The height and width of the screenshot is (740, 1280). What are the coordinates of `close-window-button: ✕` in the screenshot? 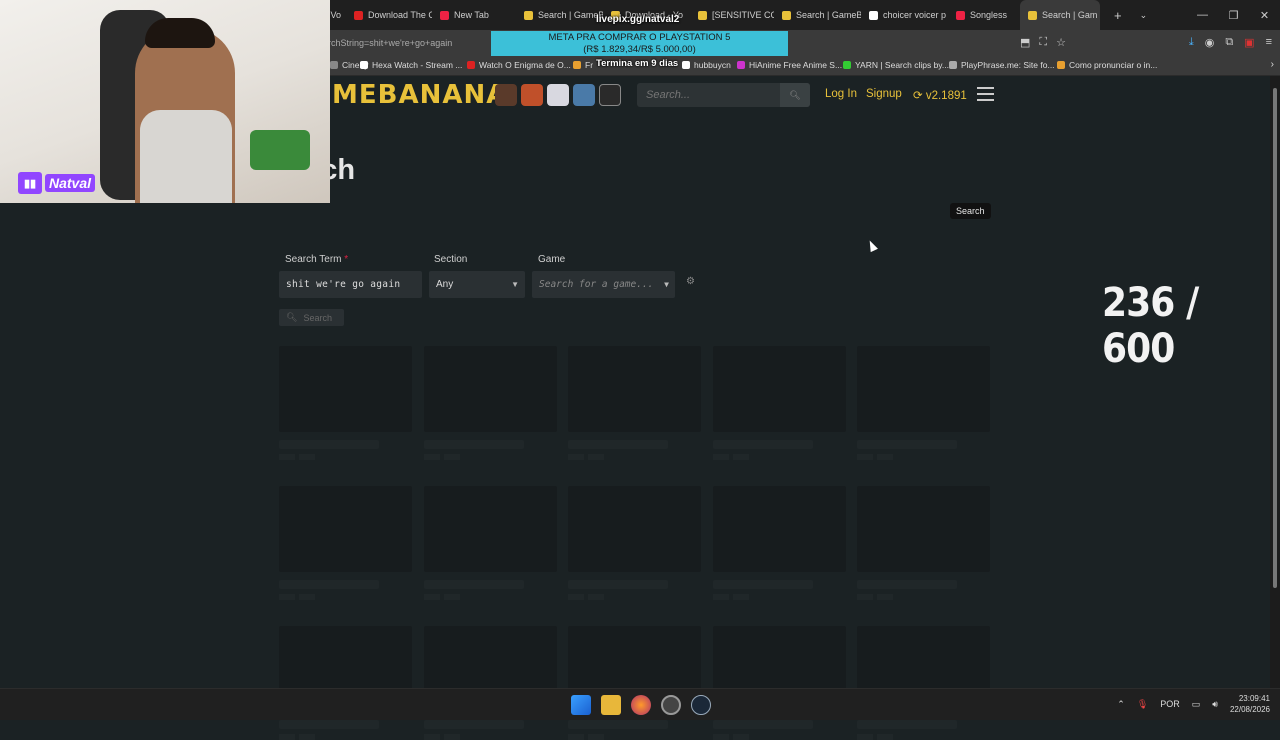 It's located at (1264, 15).